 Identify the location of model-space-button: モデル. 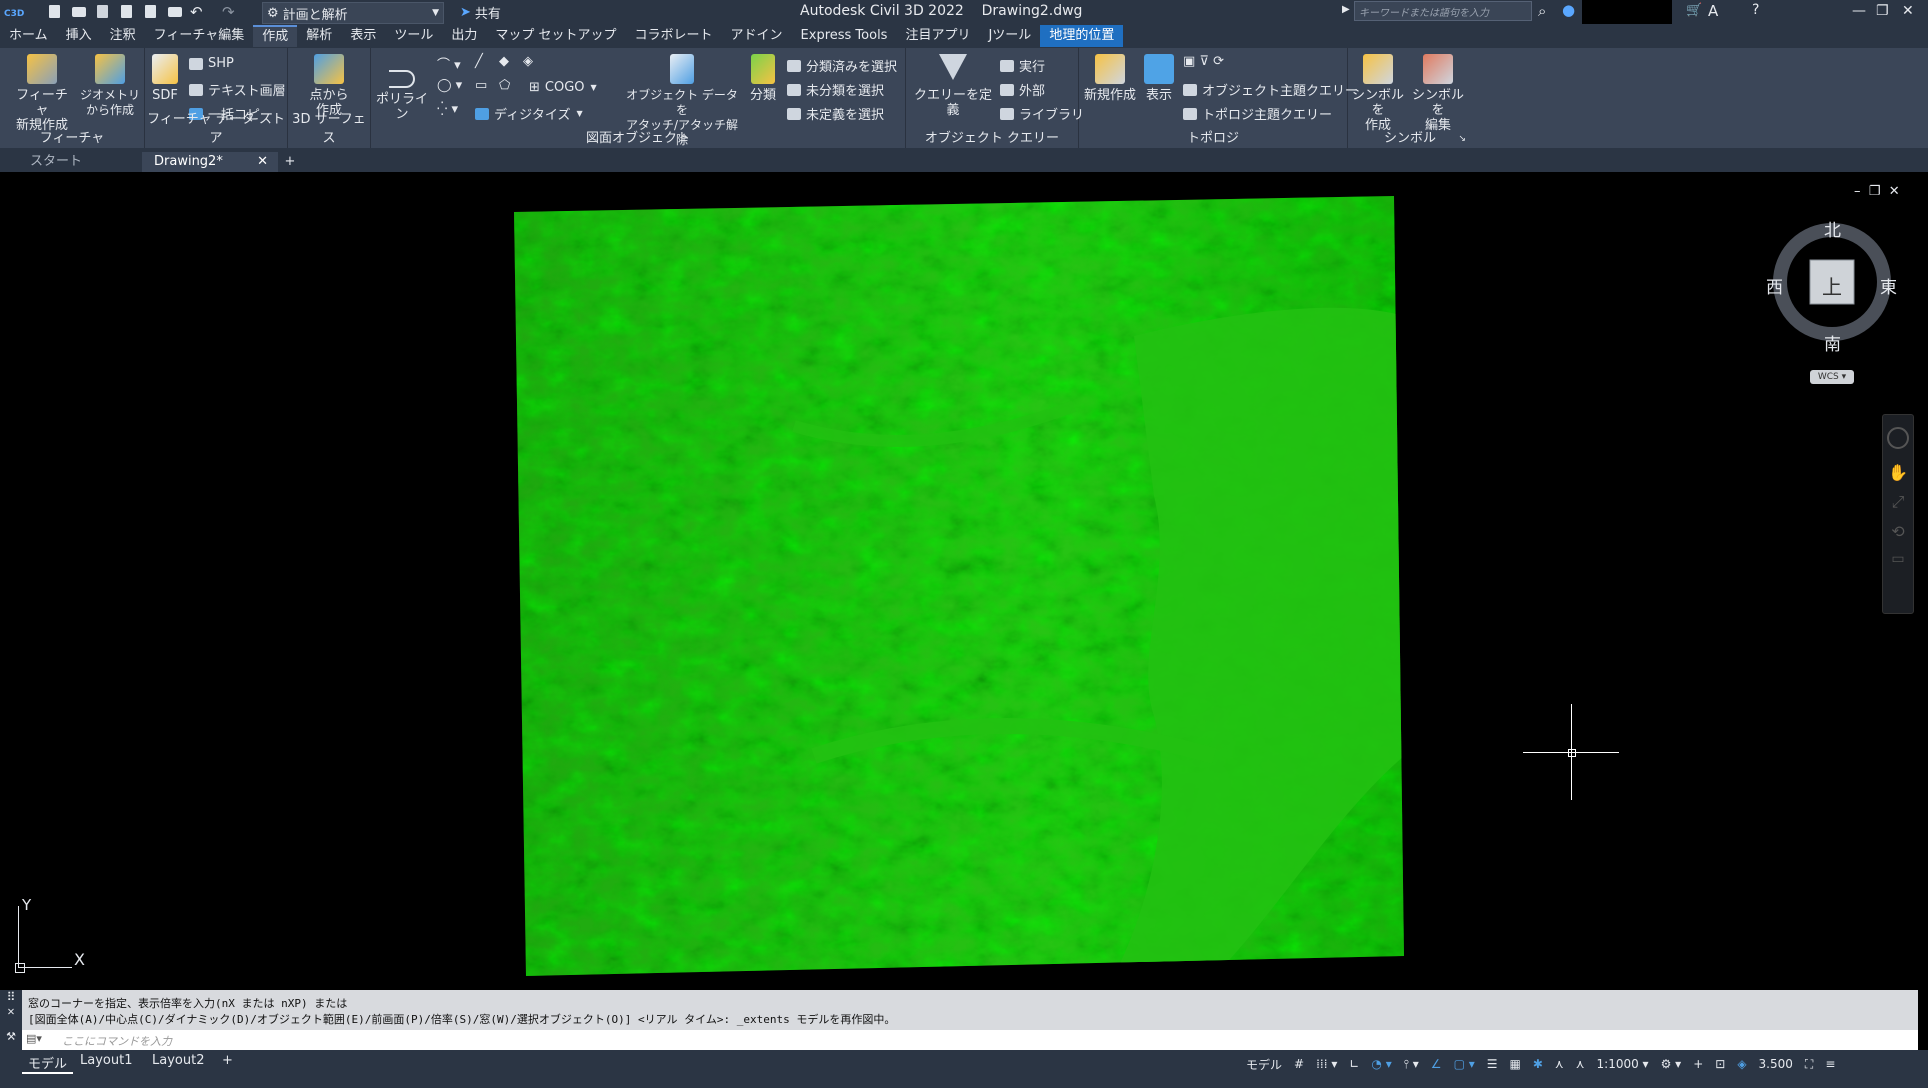
(1264, 1064).